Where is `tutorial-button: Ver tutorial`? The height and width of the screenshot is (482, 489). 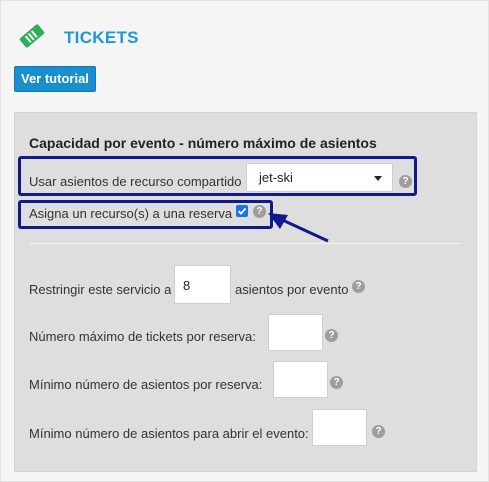
tutorial-button: Ver tutorial is located at coordinates (55, 79).